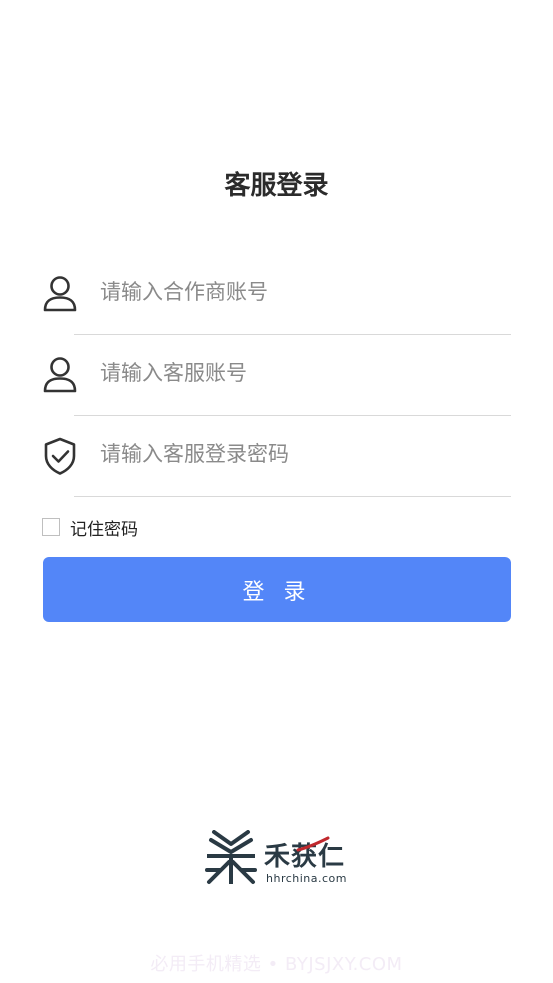  I want to click on login-button: 登 录, so click(277, 589).